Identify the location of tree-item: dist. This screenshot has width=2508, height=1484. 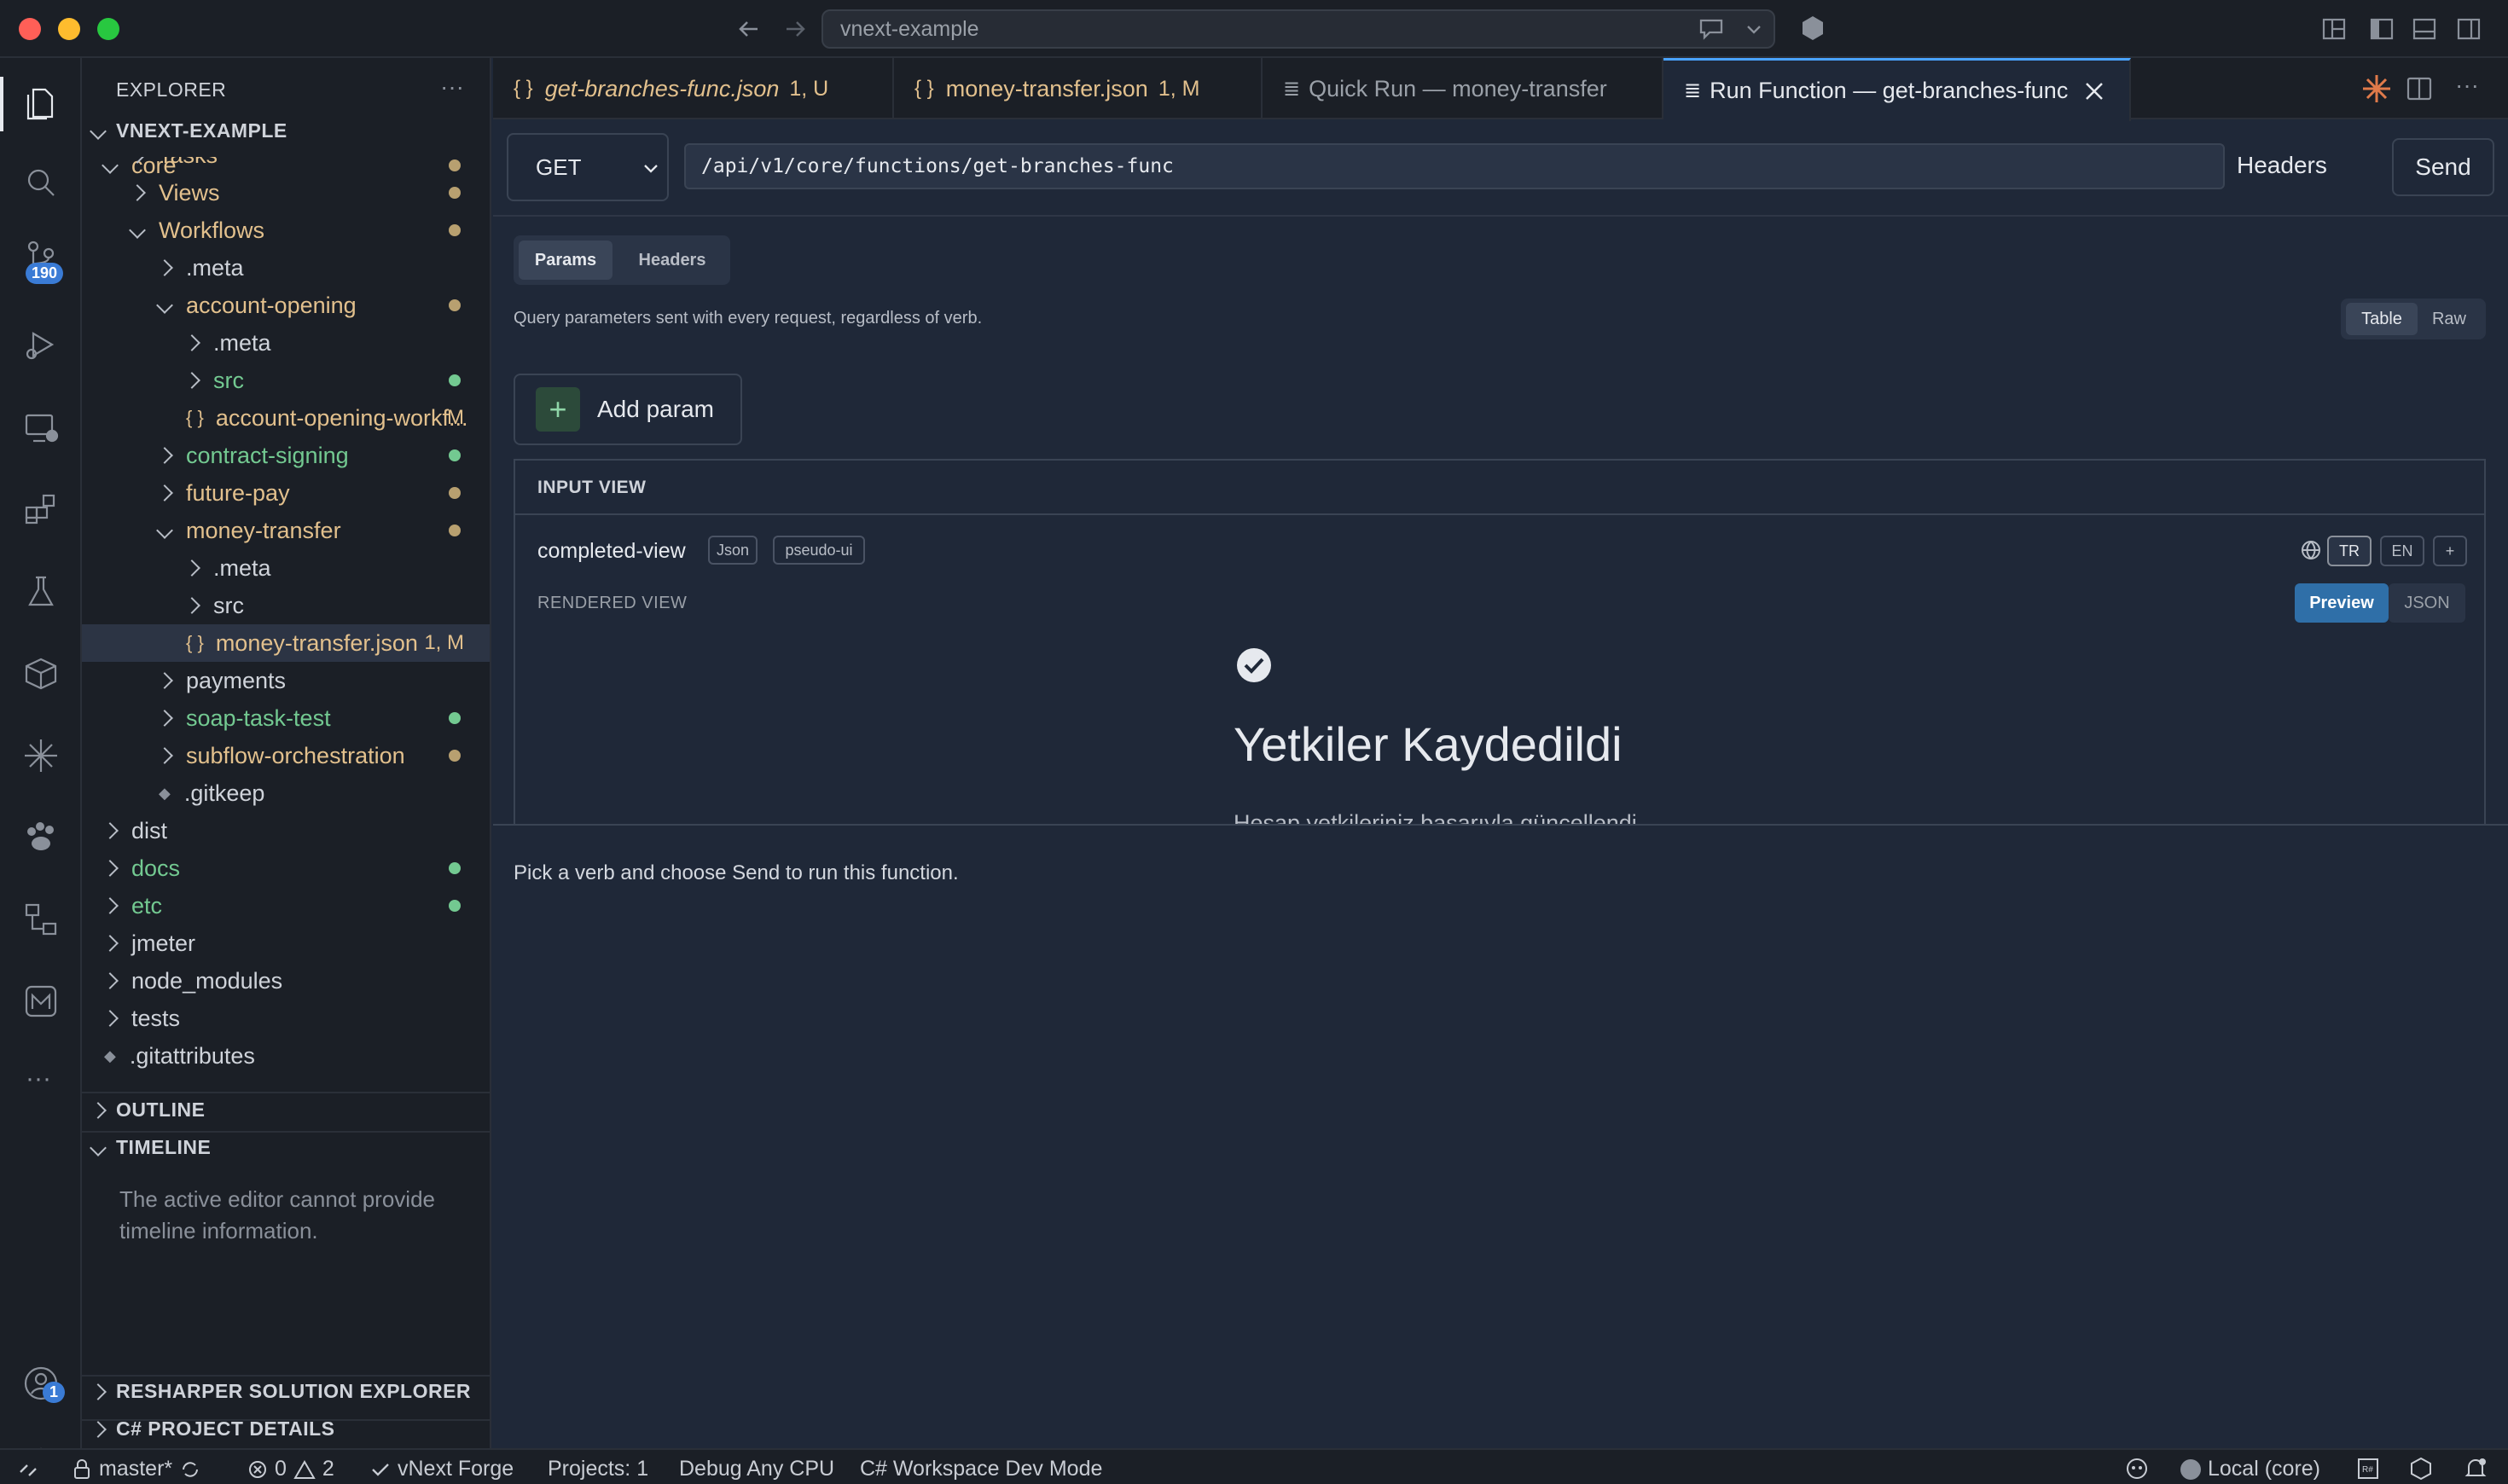
(286, 830).